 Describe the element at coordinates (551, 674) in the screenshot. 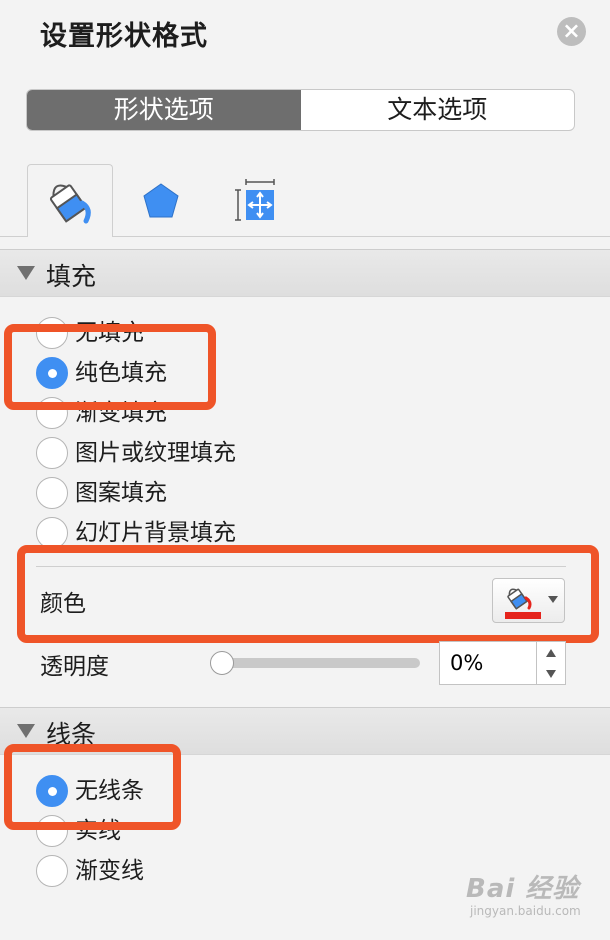

I see `stepper-down-icon` at that location.